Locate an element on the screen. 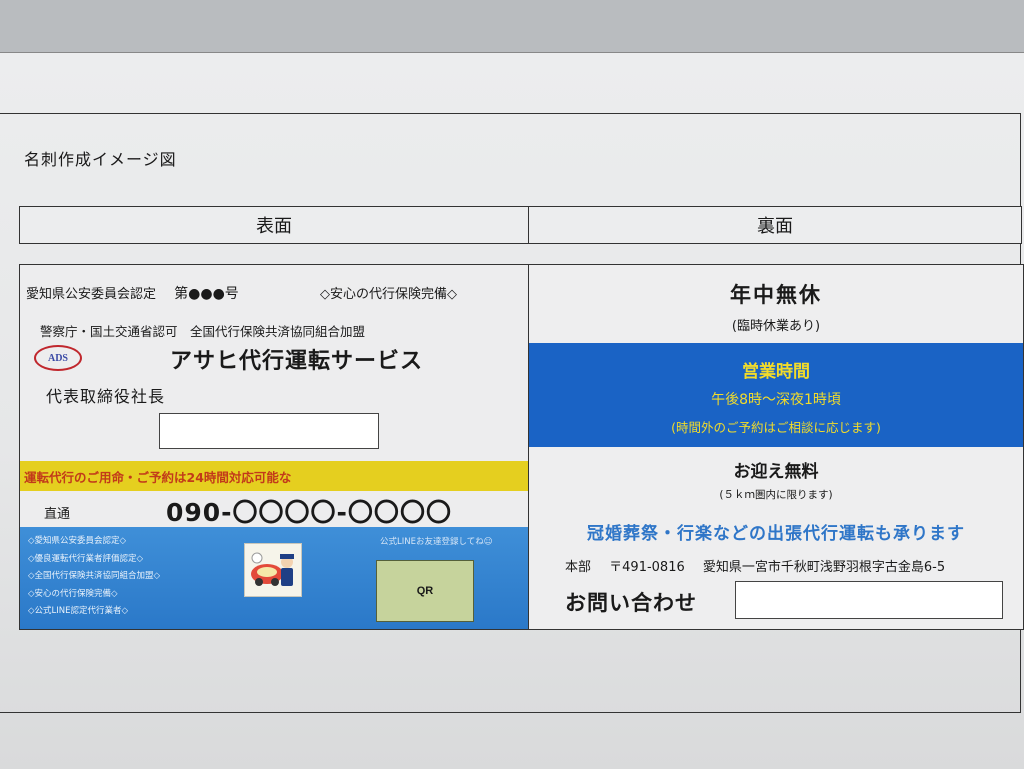  mascot-illustration is located at coordinates (273, 570).